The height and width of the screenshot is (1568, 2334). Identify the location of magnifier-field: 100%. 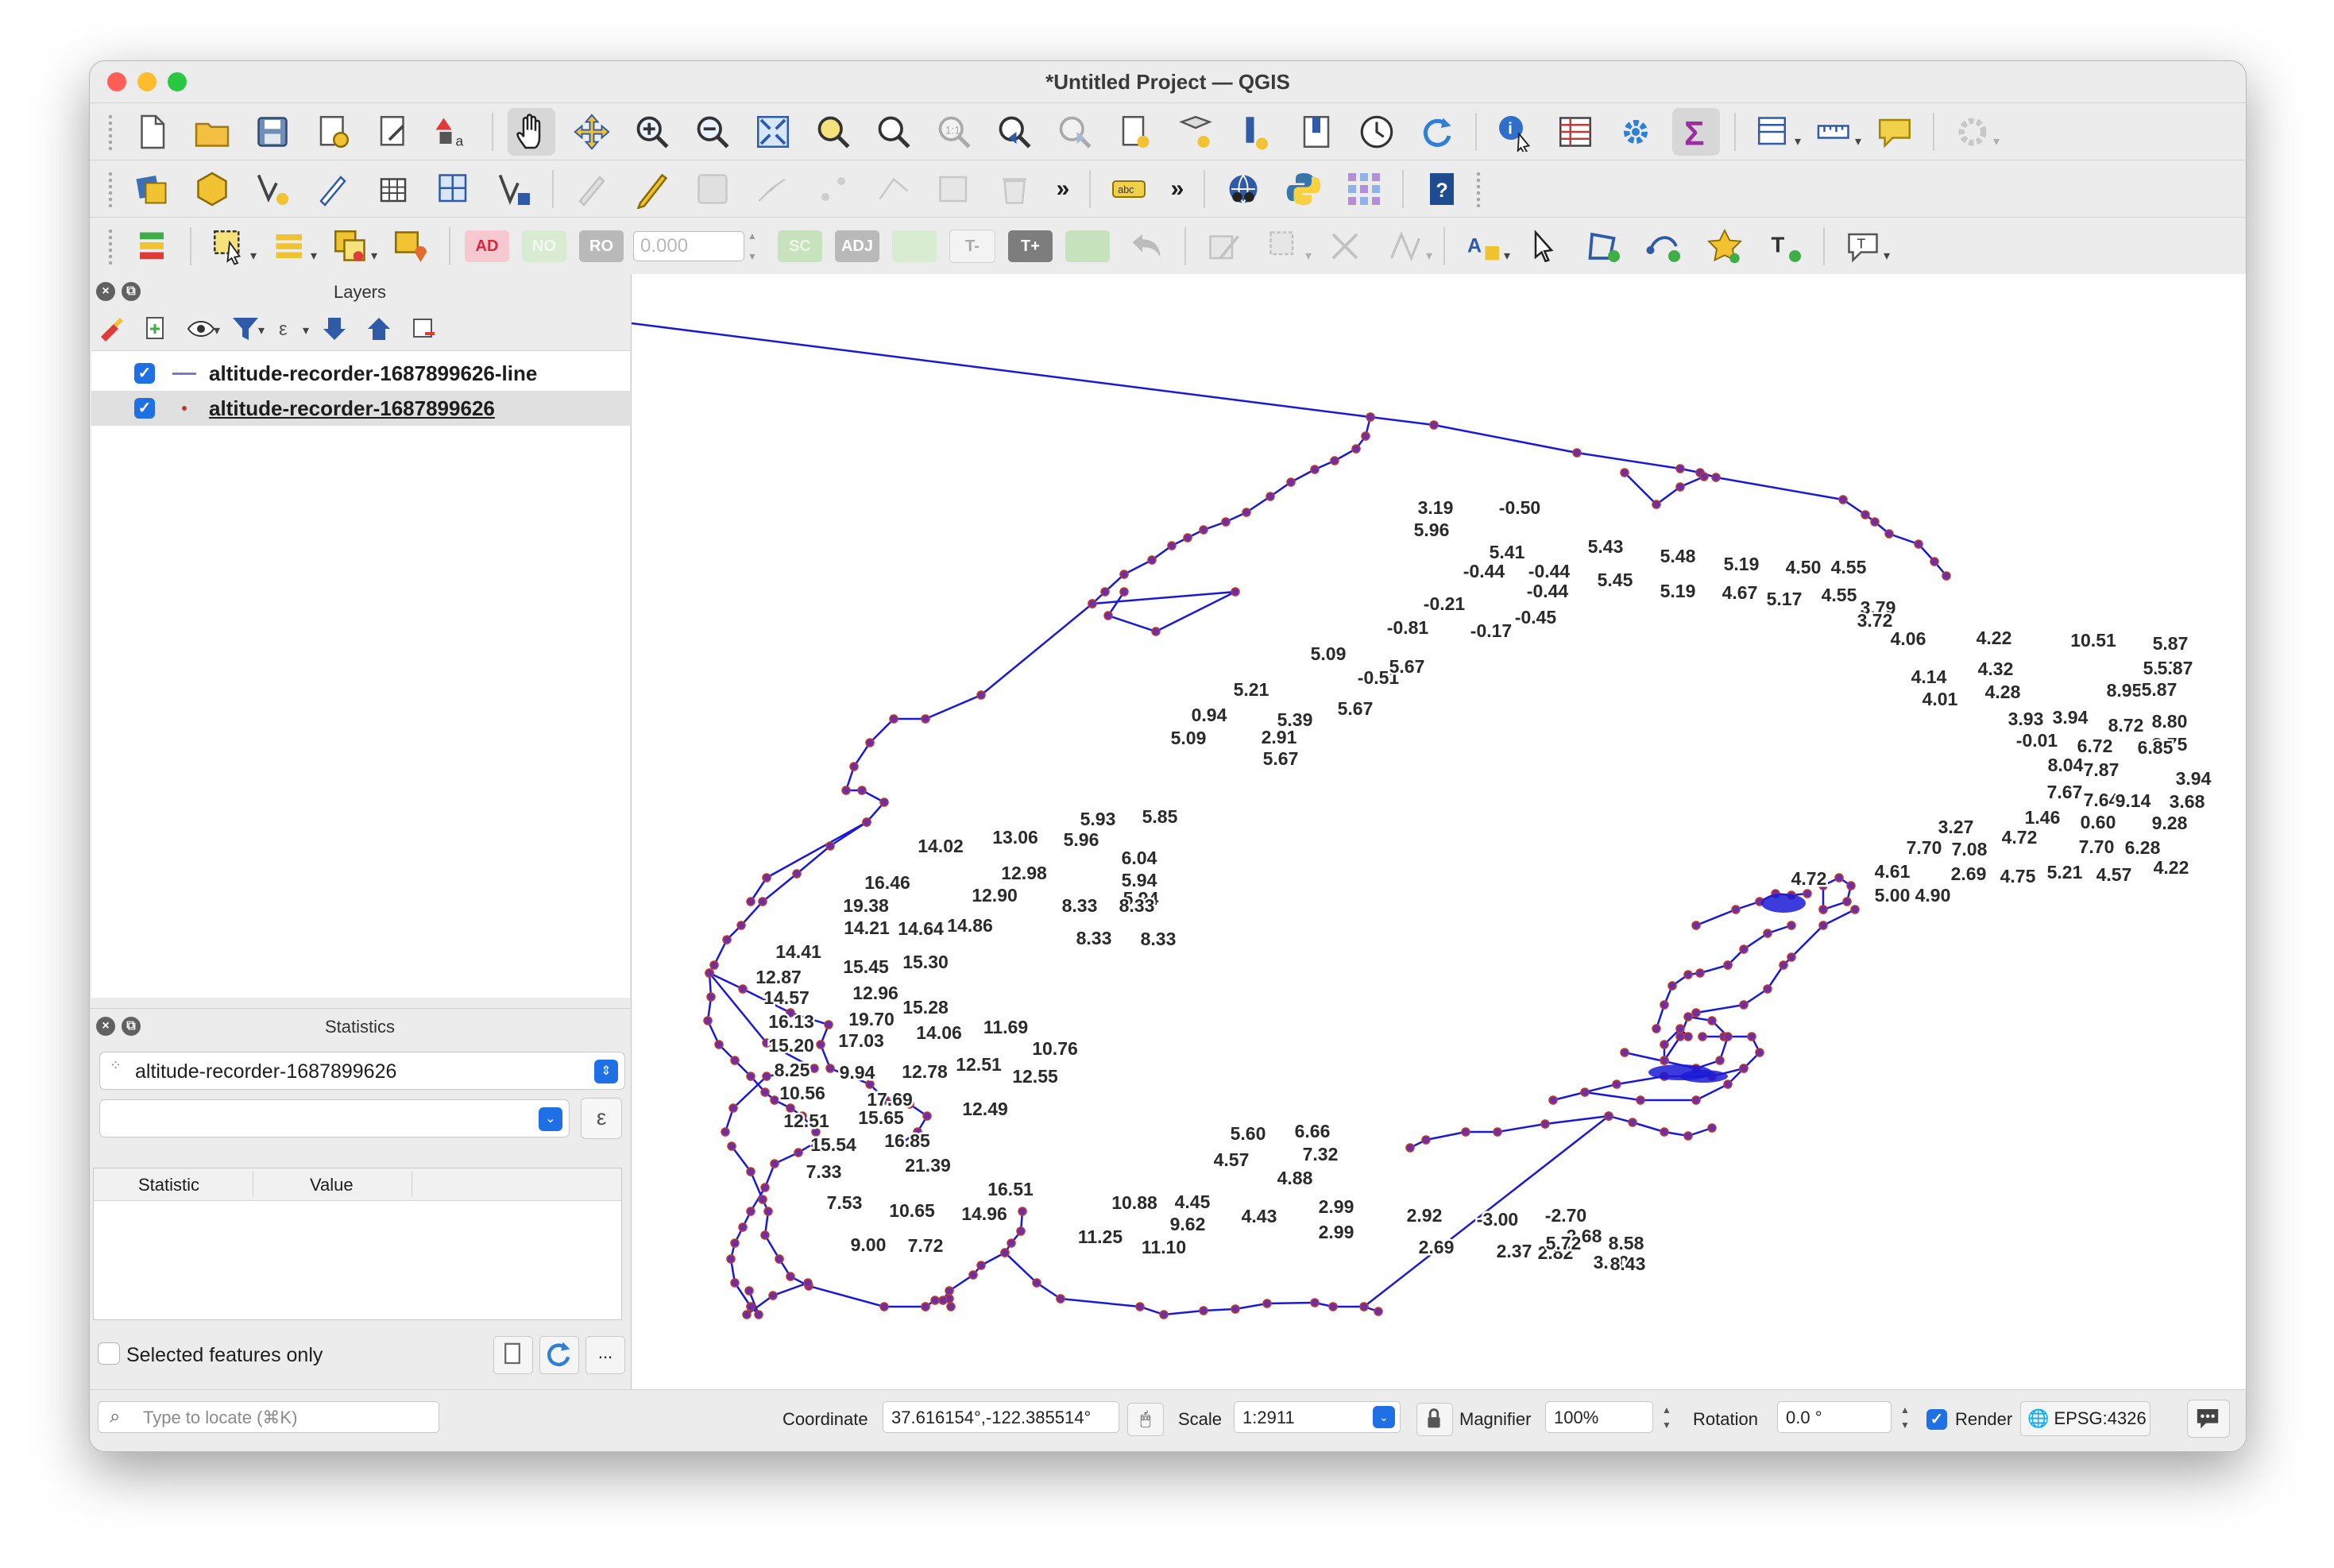
(1599, 1417).